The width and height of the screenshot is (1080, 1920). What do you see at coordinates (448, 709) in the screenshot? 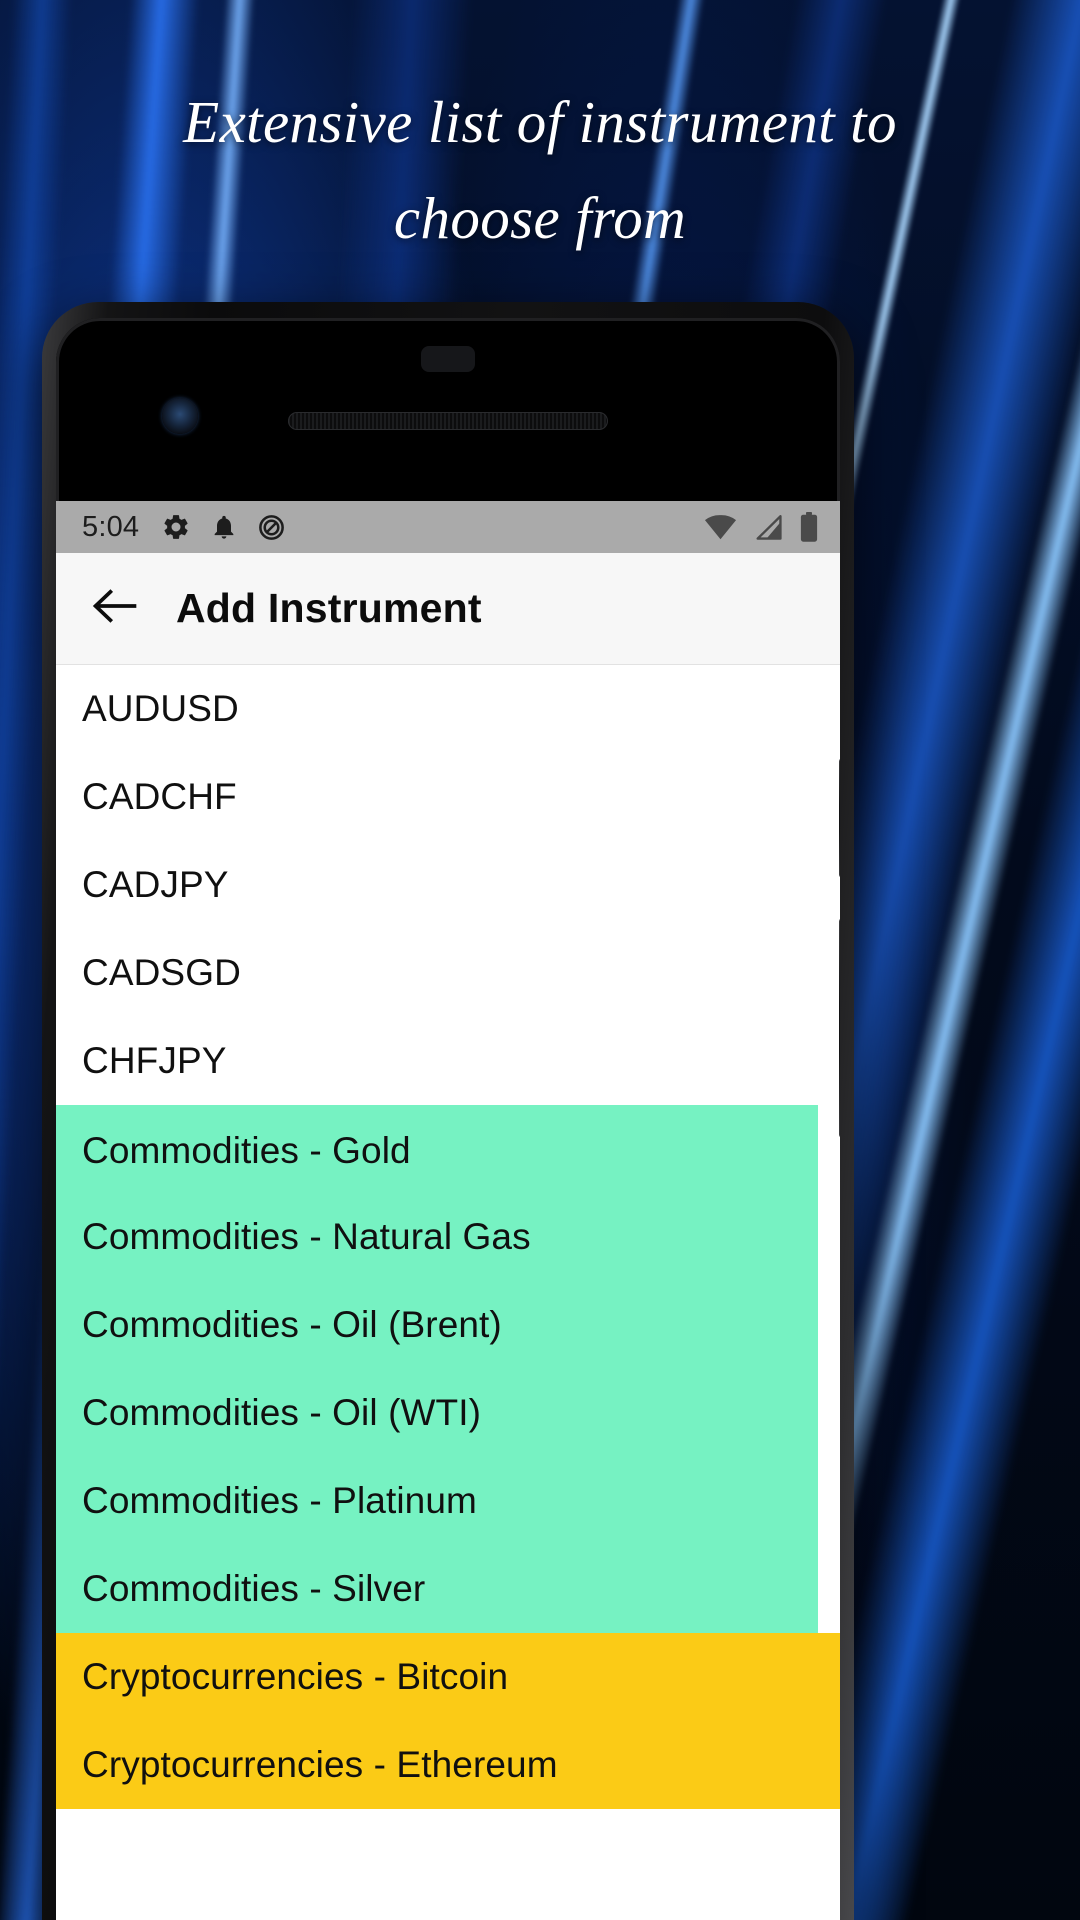
I see `list-item: AUDUSD` at bounding box center [448, 709].